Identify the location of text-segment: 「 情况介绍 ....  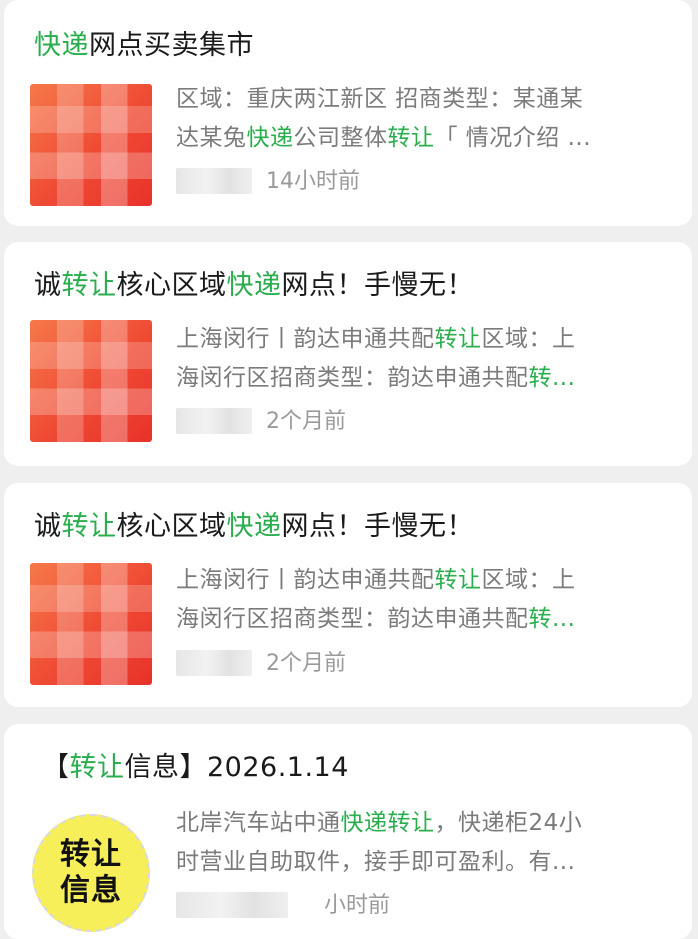
(513, 138).